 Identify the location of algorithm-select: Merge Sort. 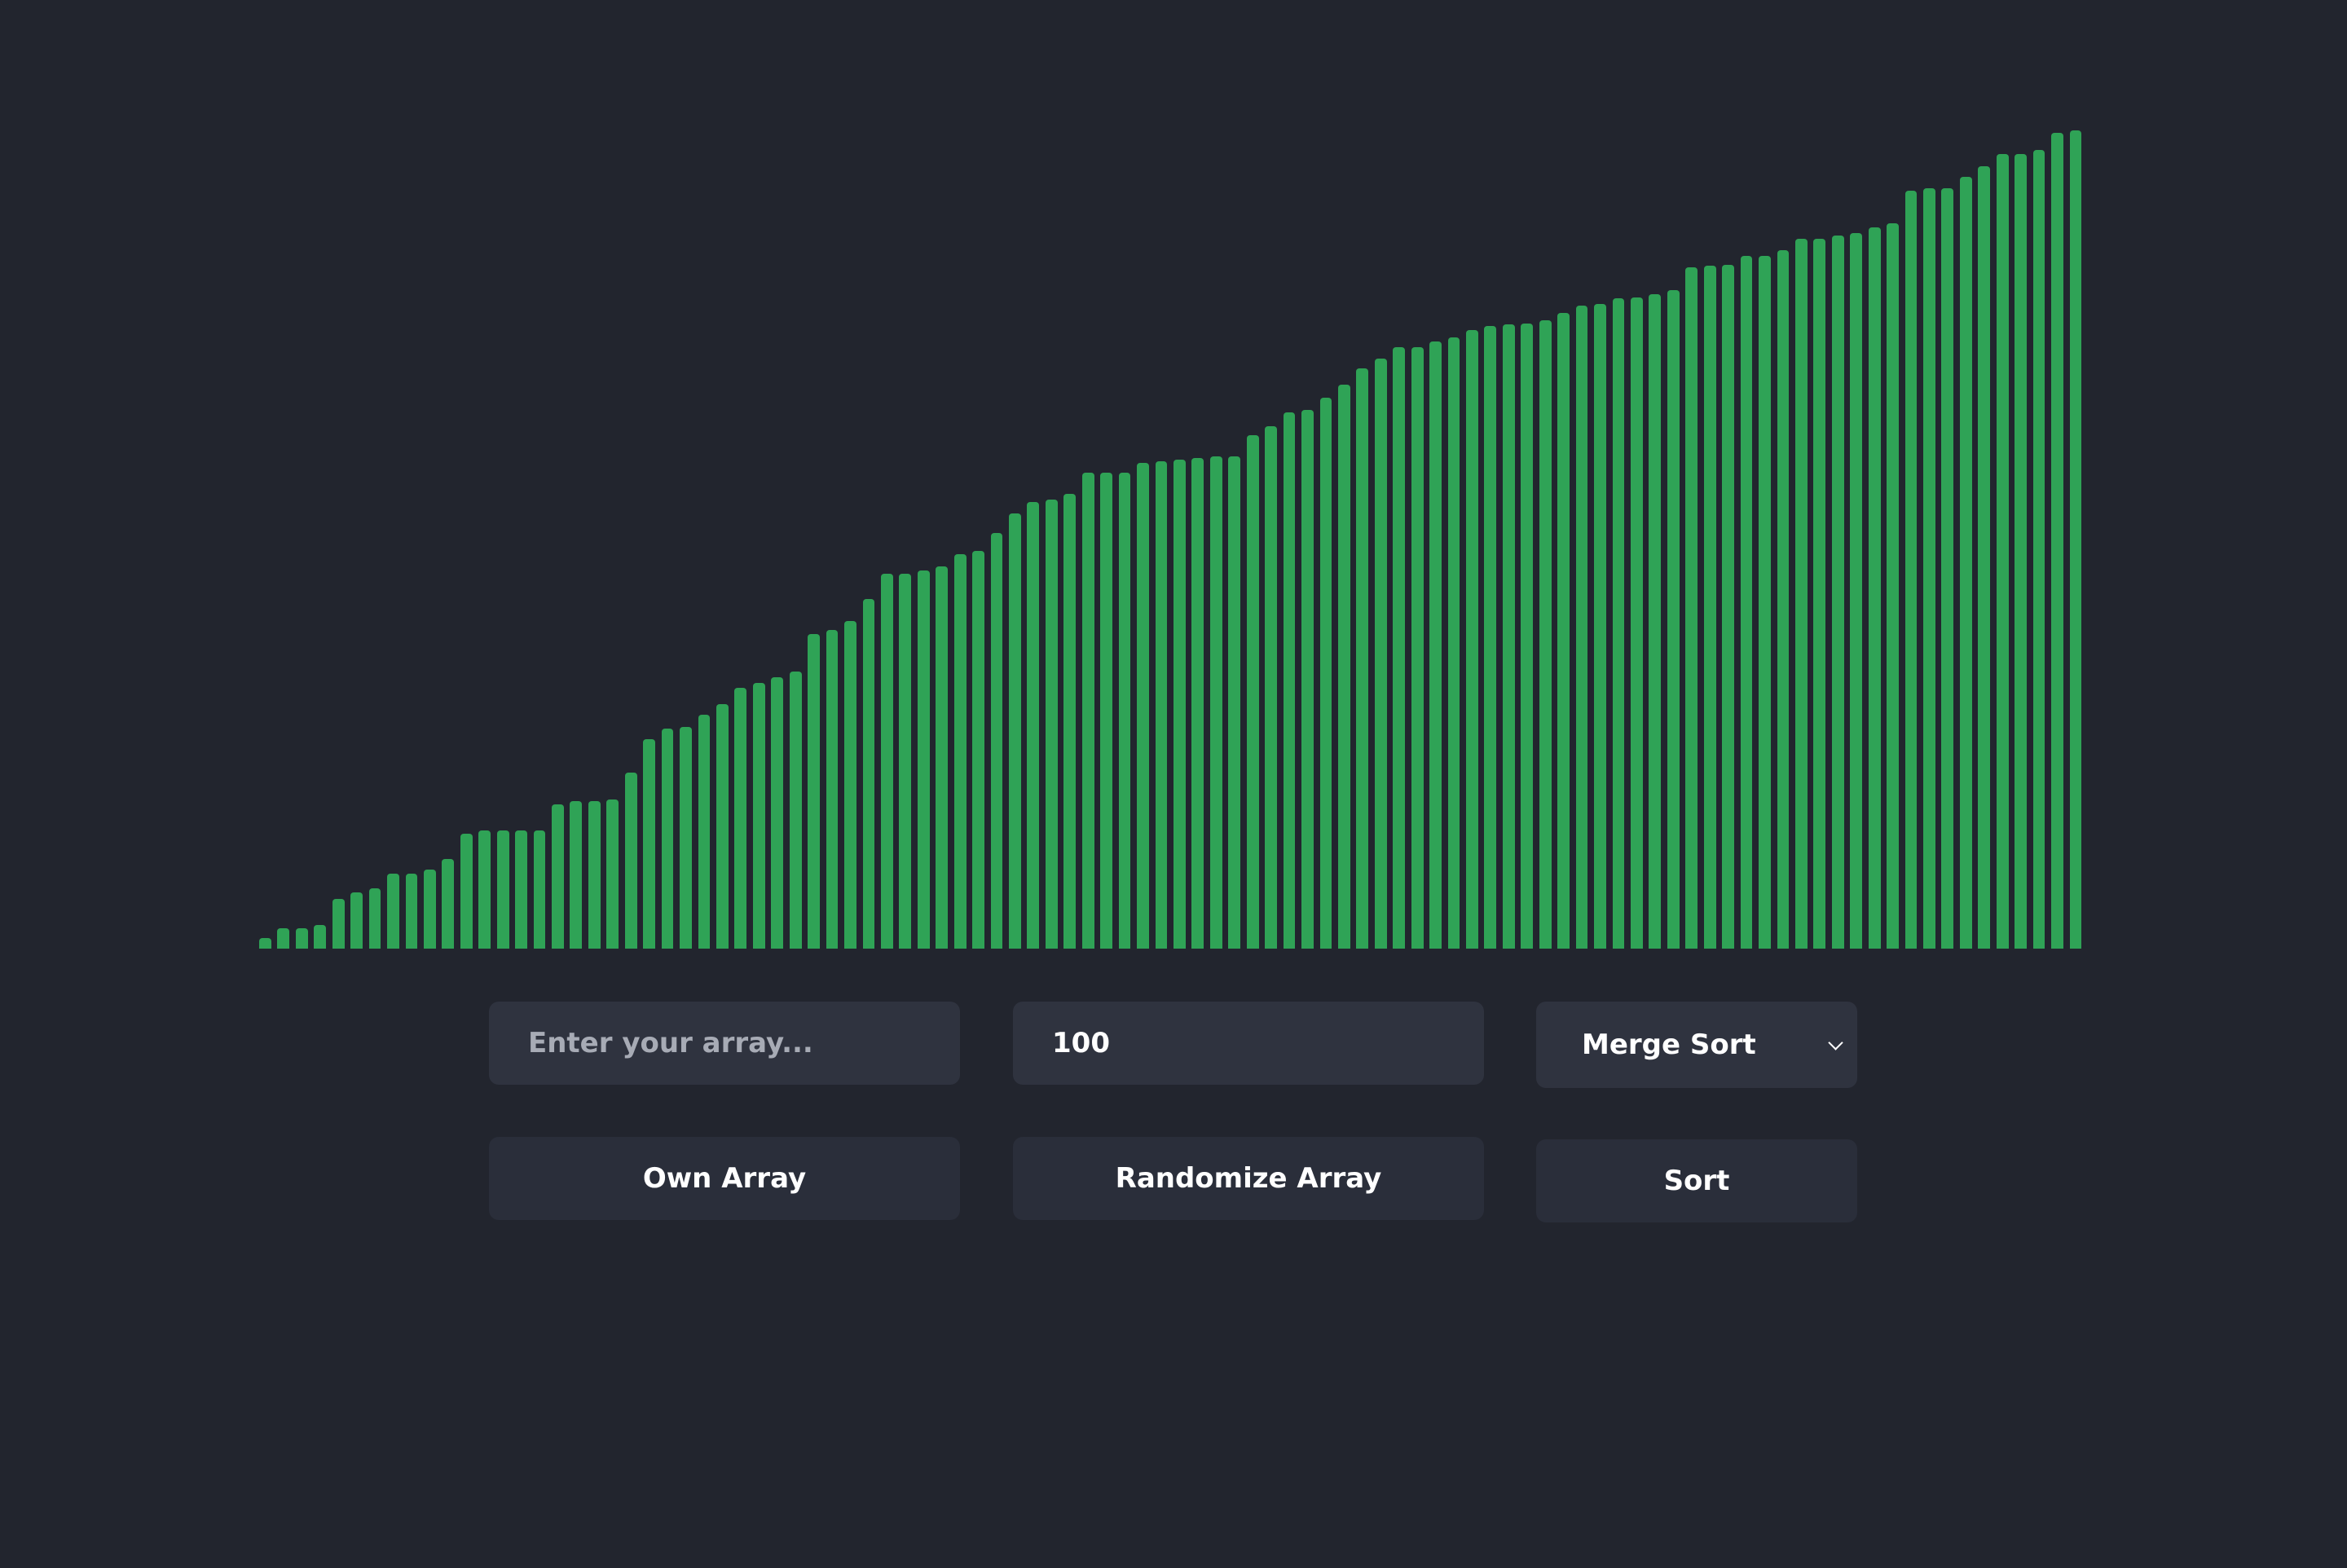
(1697, 1045).